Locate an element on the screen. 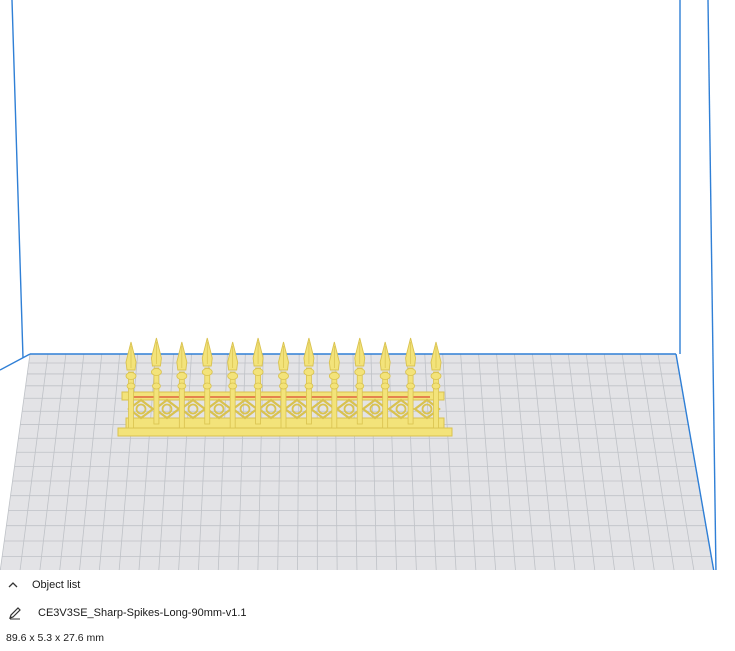  object-list-item: CE3V3SE_Sharp-Spikes-Long-90mm-v1.1 is located at coordinates (127, 613).